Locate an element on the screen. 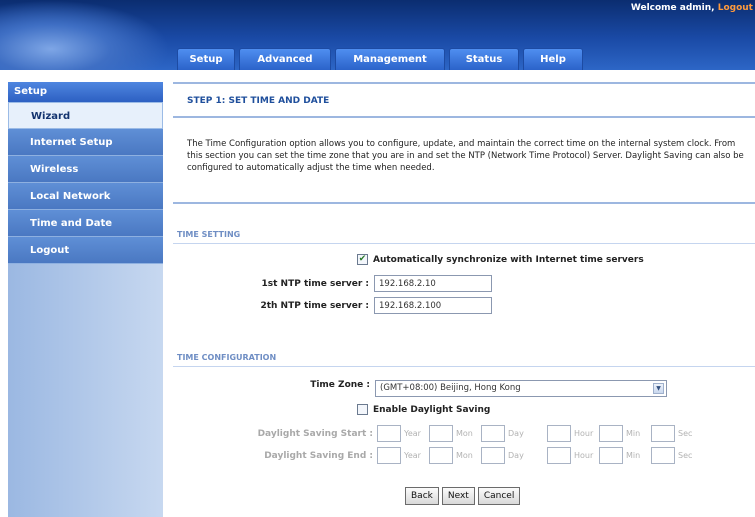 The width and height of the screenshot is (755, 517). time-setting-title: TIME SETTING is located at coordinates (209, 234).